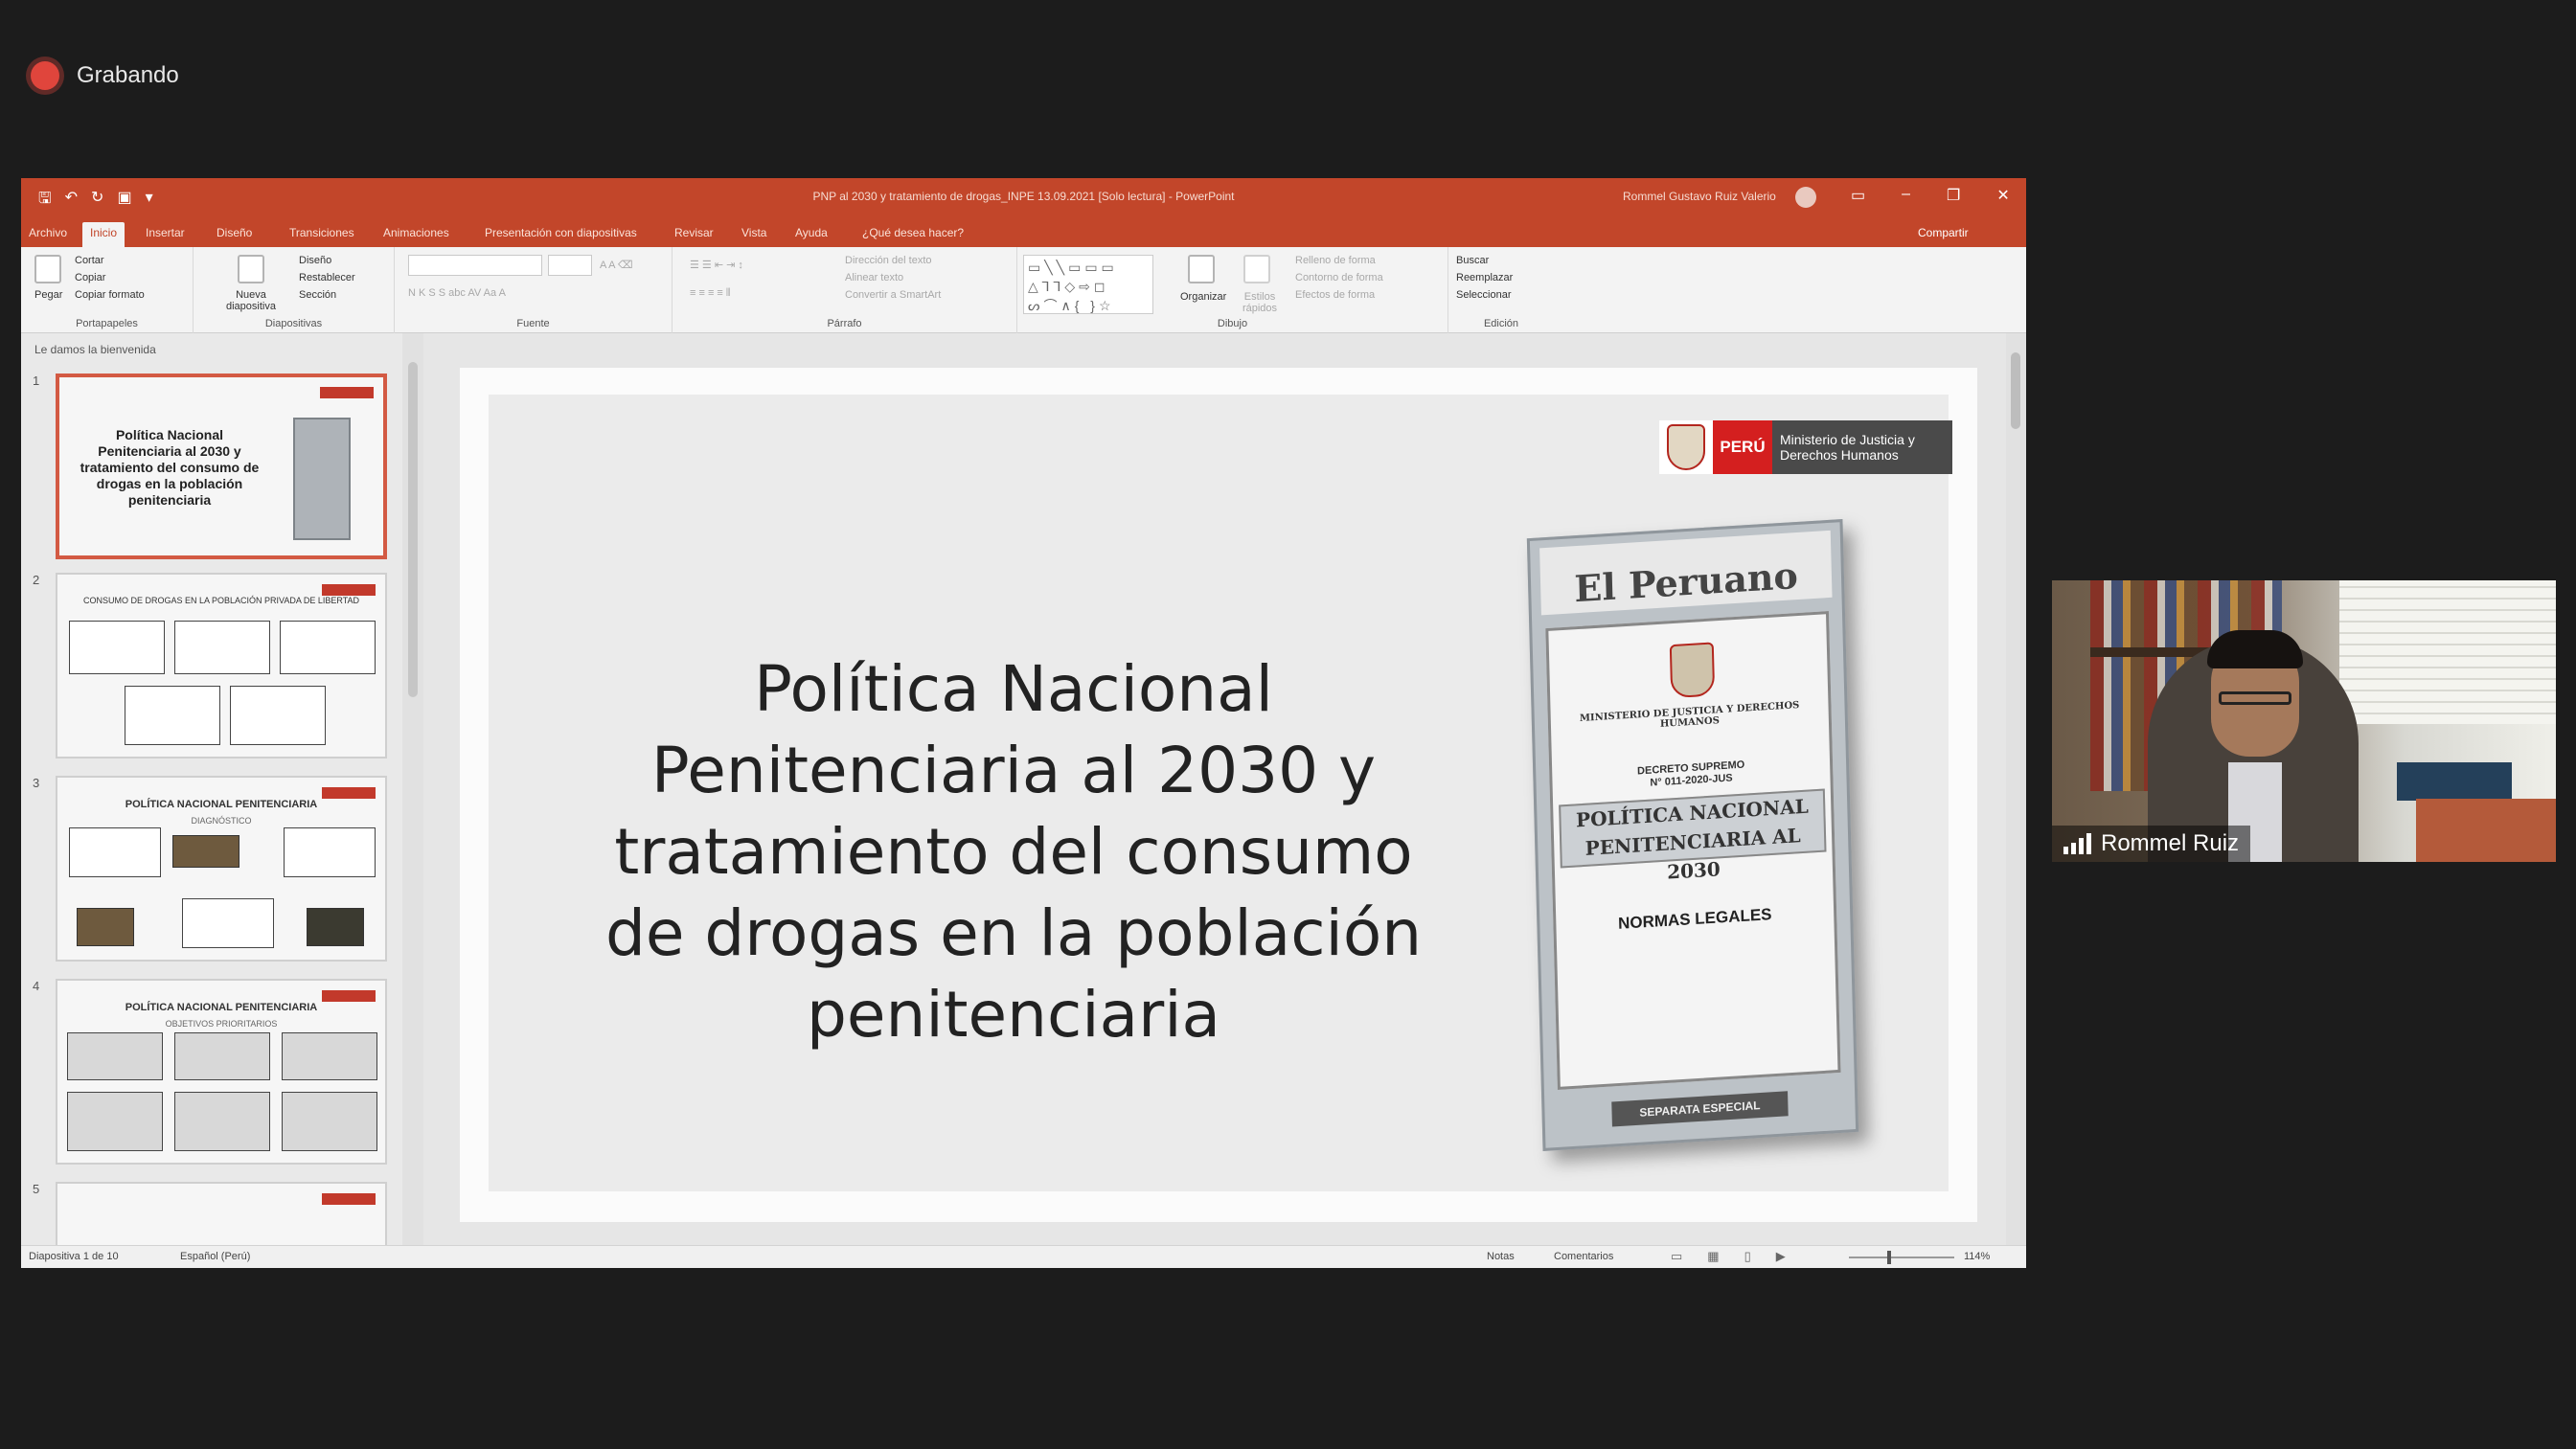 This screenshot has width=2576, height=1449. What do you see at coordinates (1088, 284) in the screenshot?
I see `shapes-gallery: ▭╲╲▭▭▭ △⅂⅂◇⇨◻ ᔕ⌒∧{ }☆` at bounding box center [1088, 284].